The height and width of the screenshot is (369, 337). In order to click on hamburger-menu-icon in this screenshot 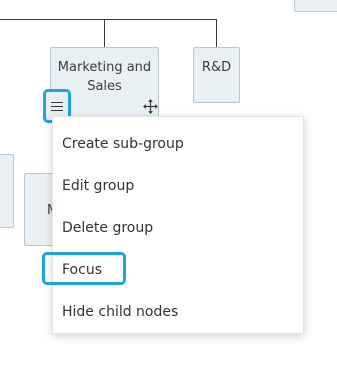, I will do `click(57, 106)`.